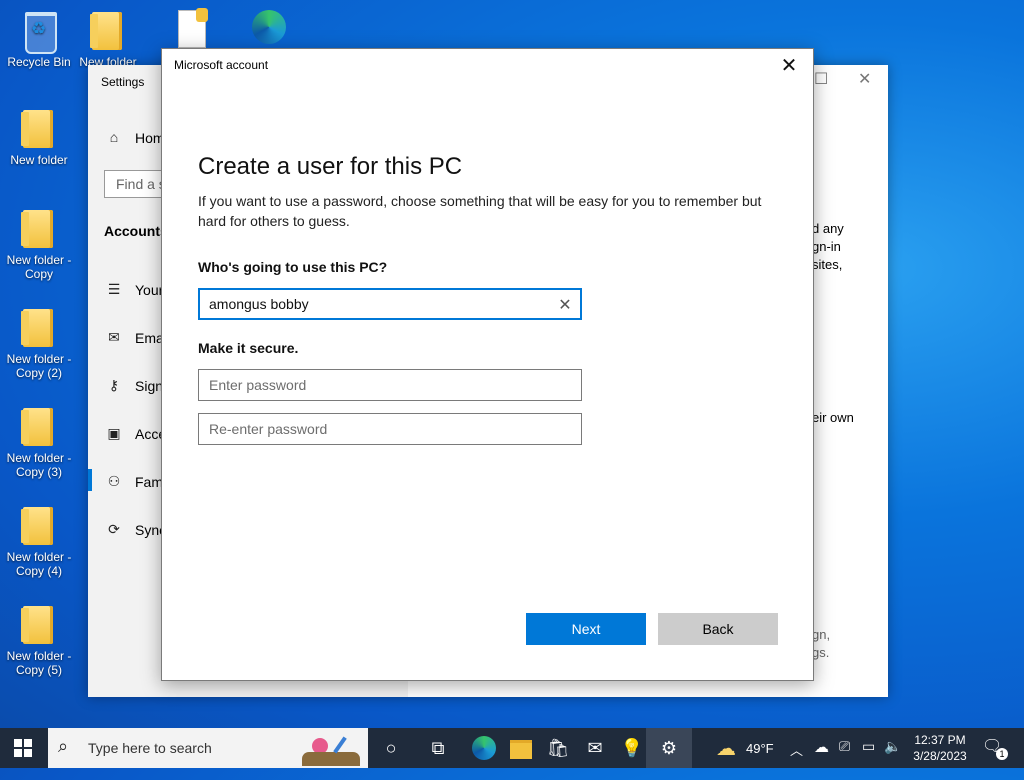 This screenshot has height=780, width=1024. I want to click on sidebar-item-label: Fam, so click(149, 482).